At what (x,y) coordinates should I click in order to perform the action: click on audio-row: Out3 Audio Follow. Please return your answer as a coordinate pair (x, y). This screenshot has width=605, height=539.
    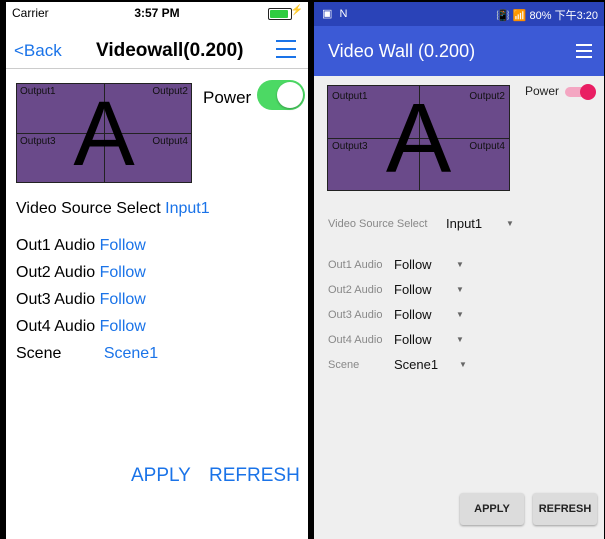
    Looking at the image, I should click on (81, 300).